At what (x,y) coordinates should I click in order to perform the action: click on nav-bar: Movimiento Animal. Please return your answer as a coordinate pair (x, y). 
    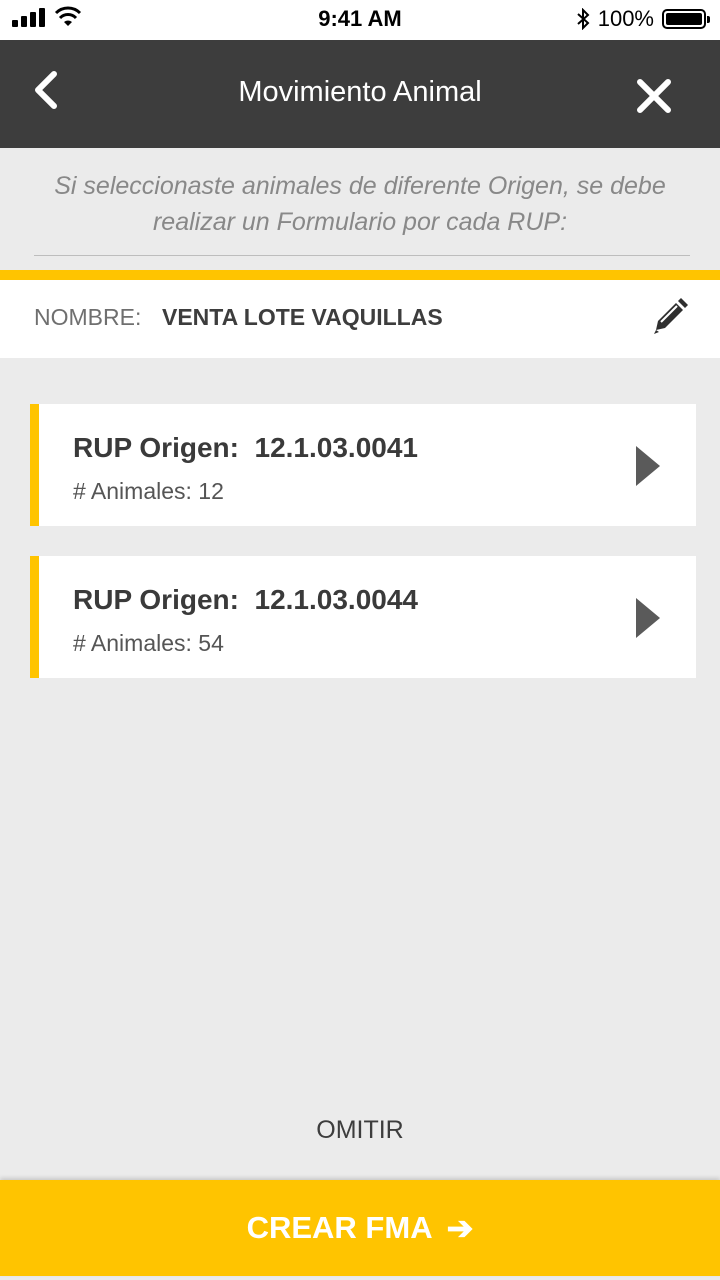
    Looking at the image, I should click on (360, 94).